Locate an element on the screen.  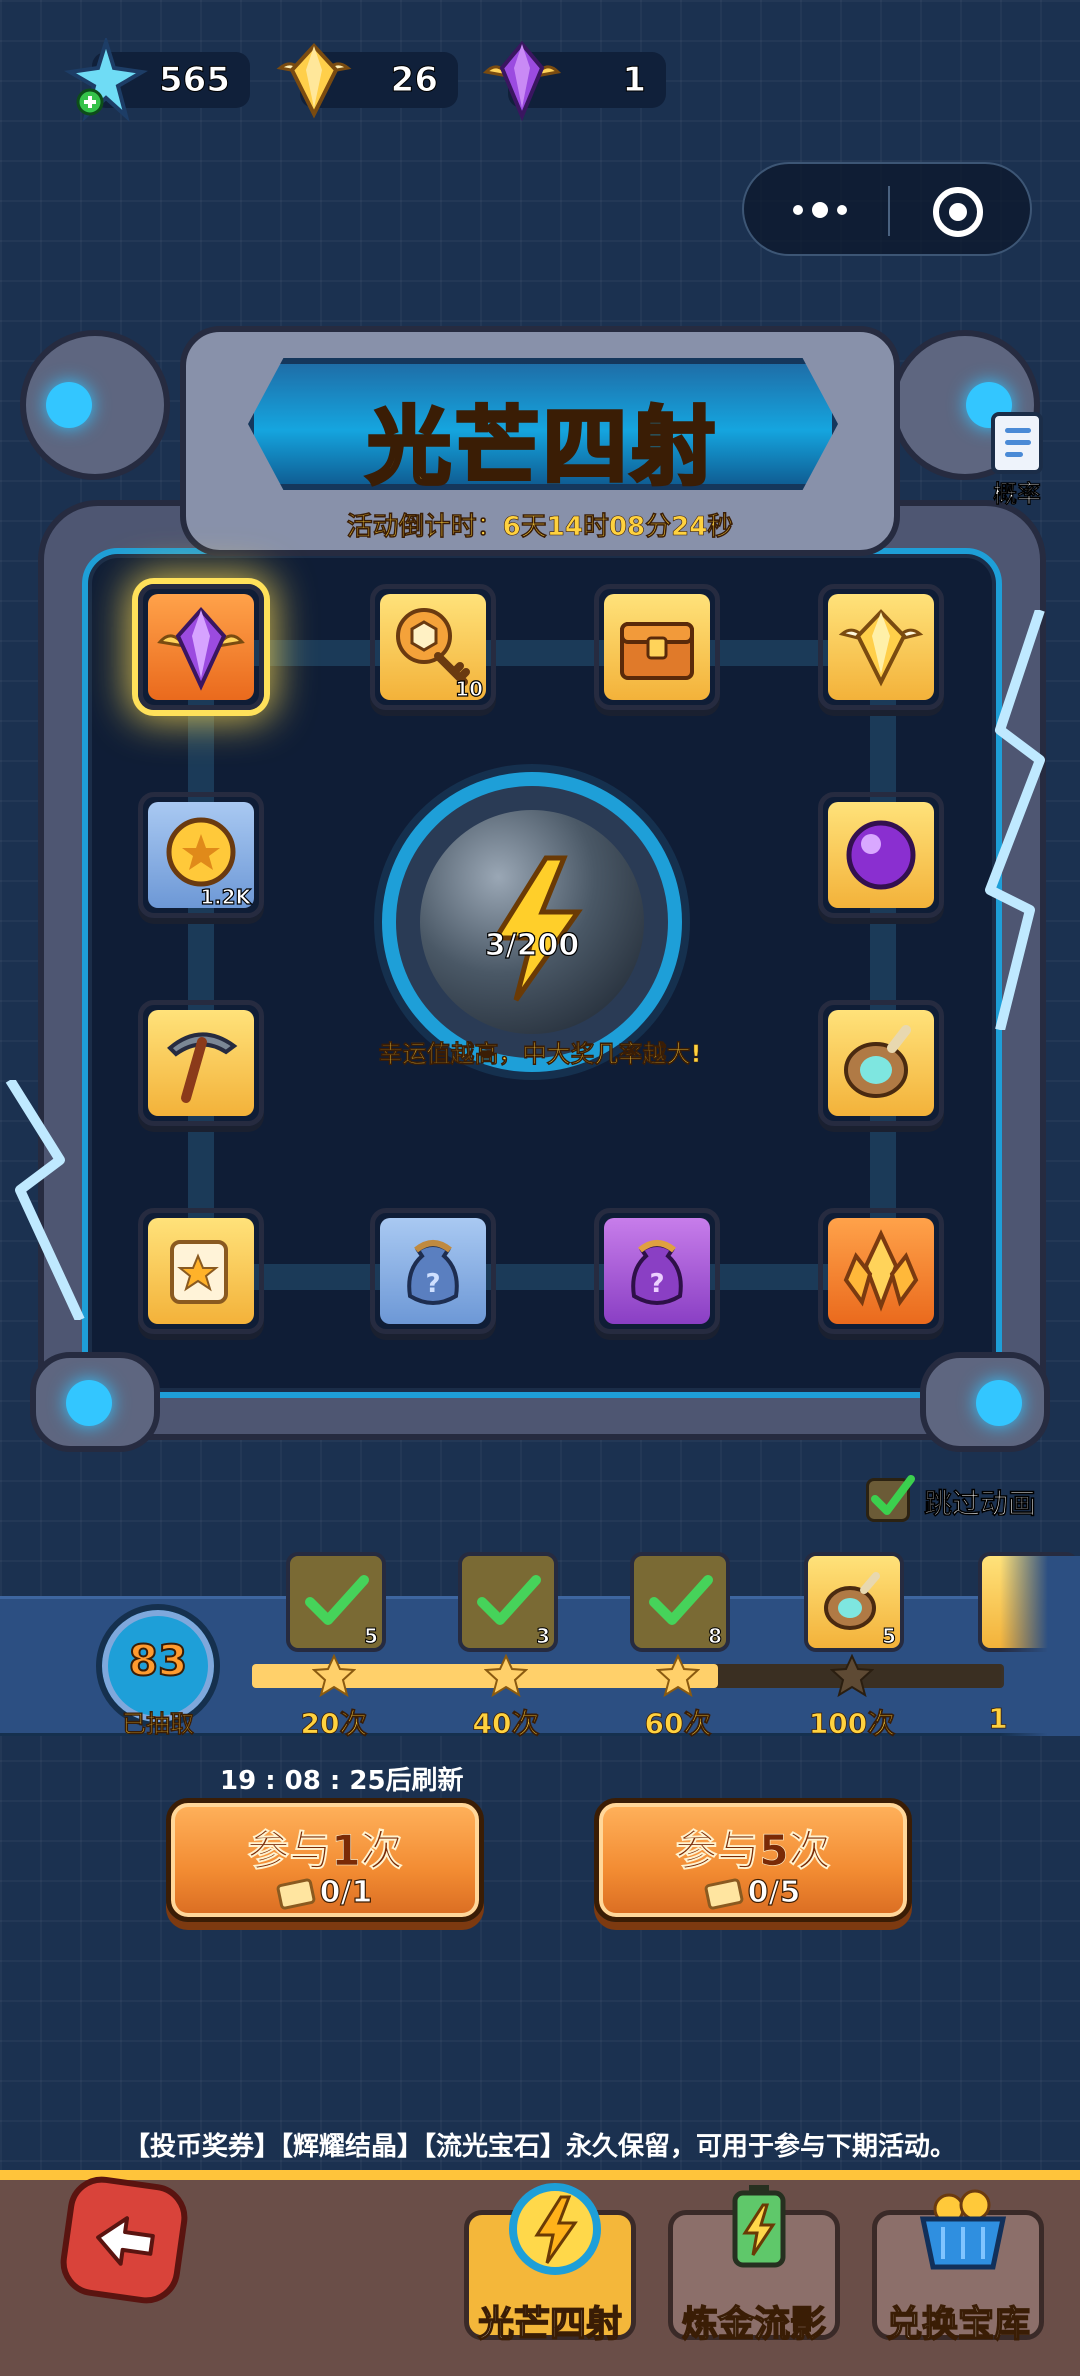
close-target-icon is located at coordinates (958, 212).